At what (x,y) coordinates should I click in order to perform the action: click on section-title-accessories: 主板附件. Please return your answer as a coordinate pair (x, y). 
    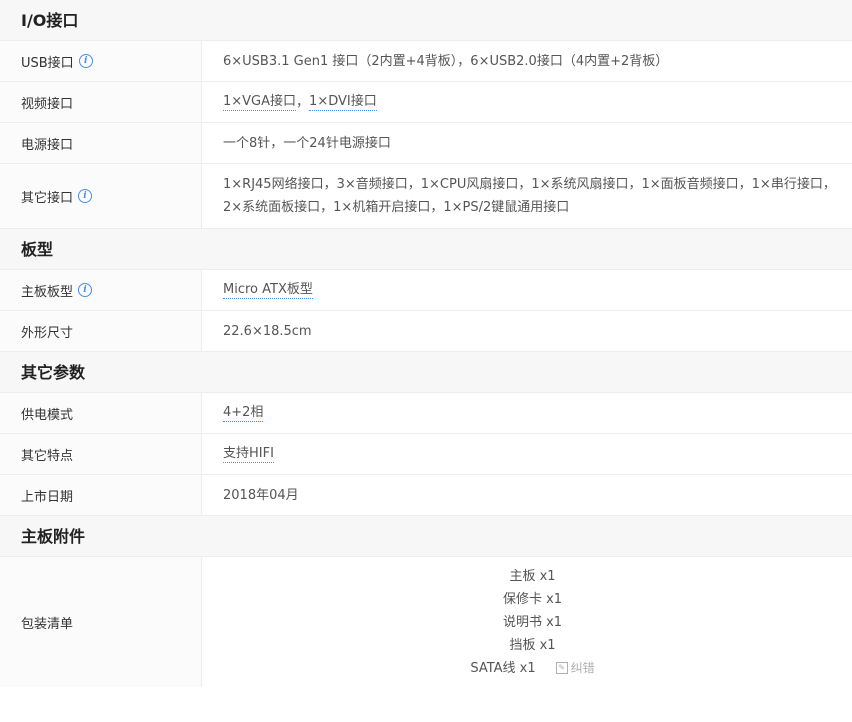
    Looking at the image, I should click on (426, 536).